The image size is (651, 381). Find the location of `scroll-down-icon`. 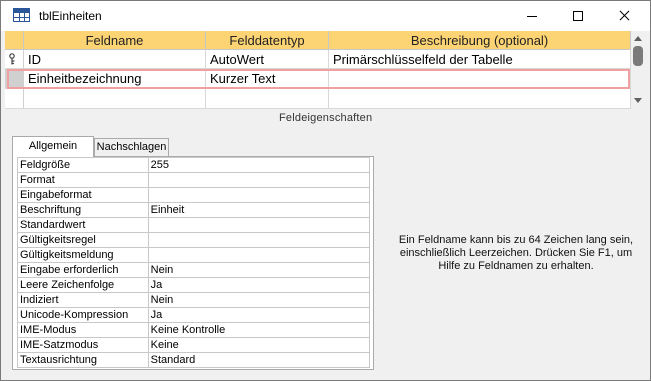

scroll-down-icon is located at coordinates (638, 100).